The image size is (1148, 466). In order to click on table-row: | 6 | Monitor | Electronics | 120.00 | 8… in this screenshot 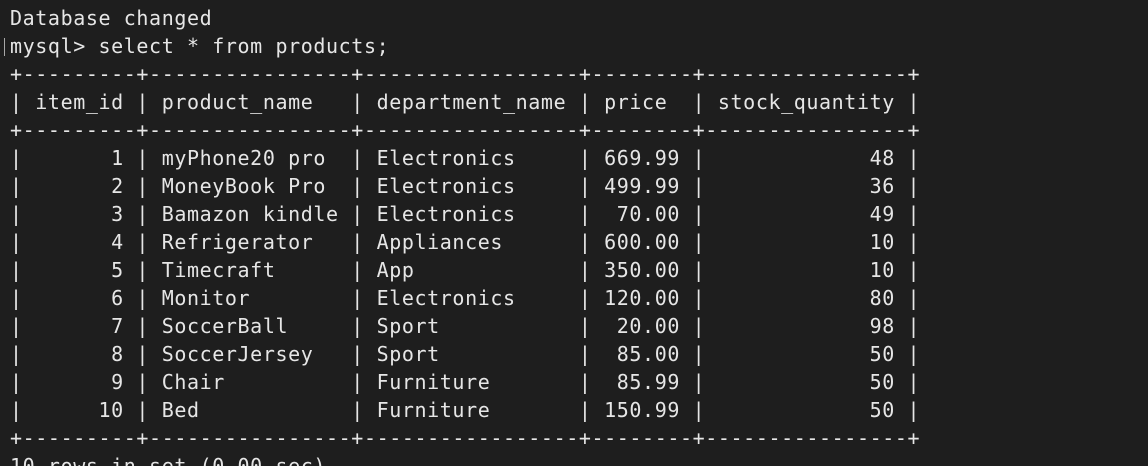, I will do `click(465, 298)`.